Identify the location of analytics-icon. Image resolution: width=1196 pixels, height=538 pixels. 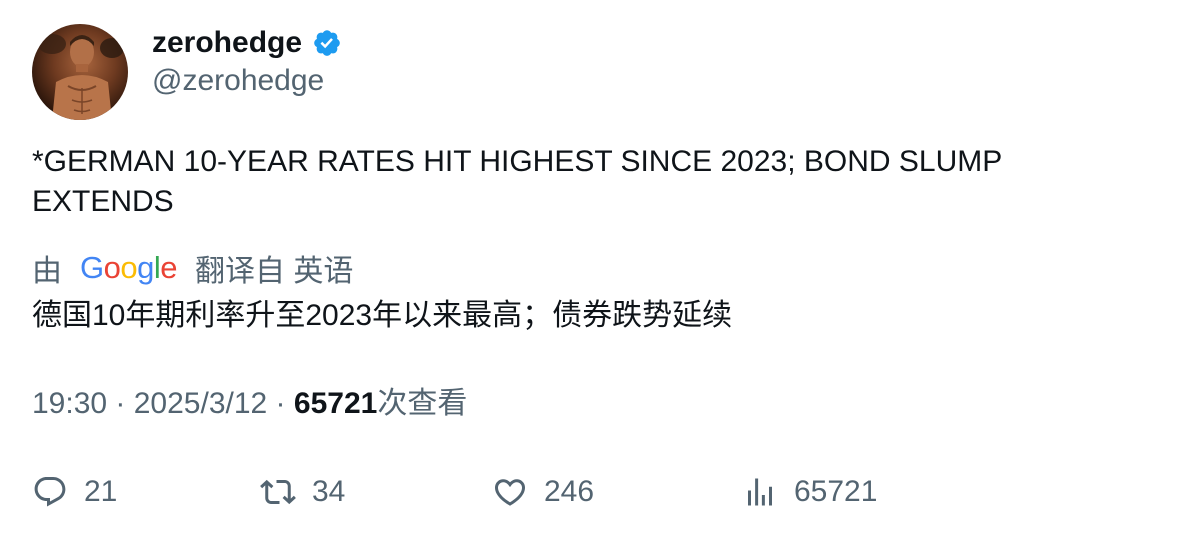
(760, 492).